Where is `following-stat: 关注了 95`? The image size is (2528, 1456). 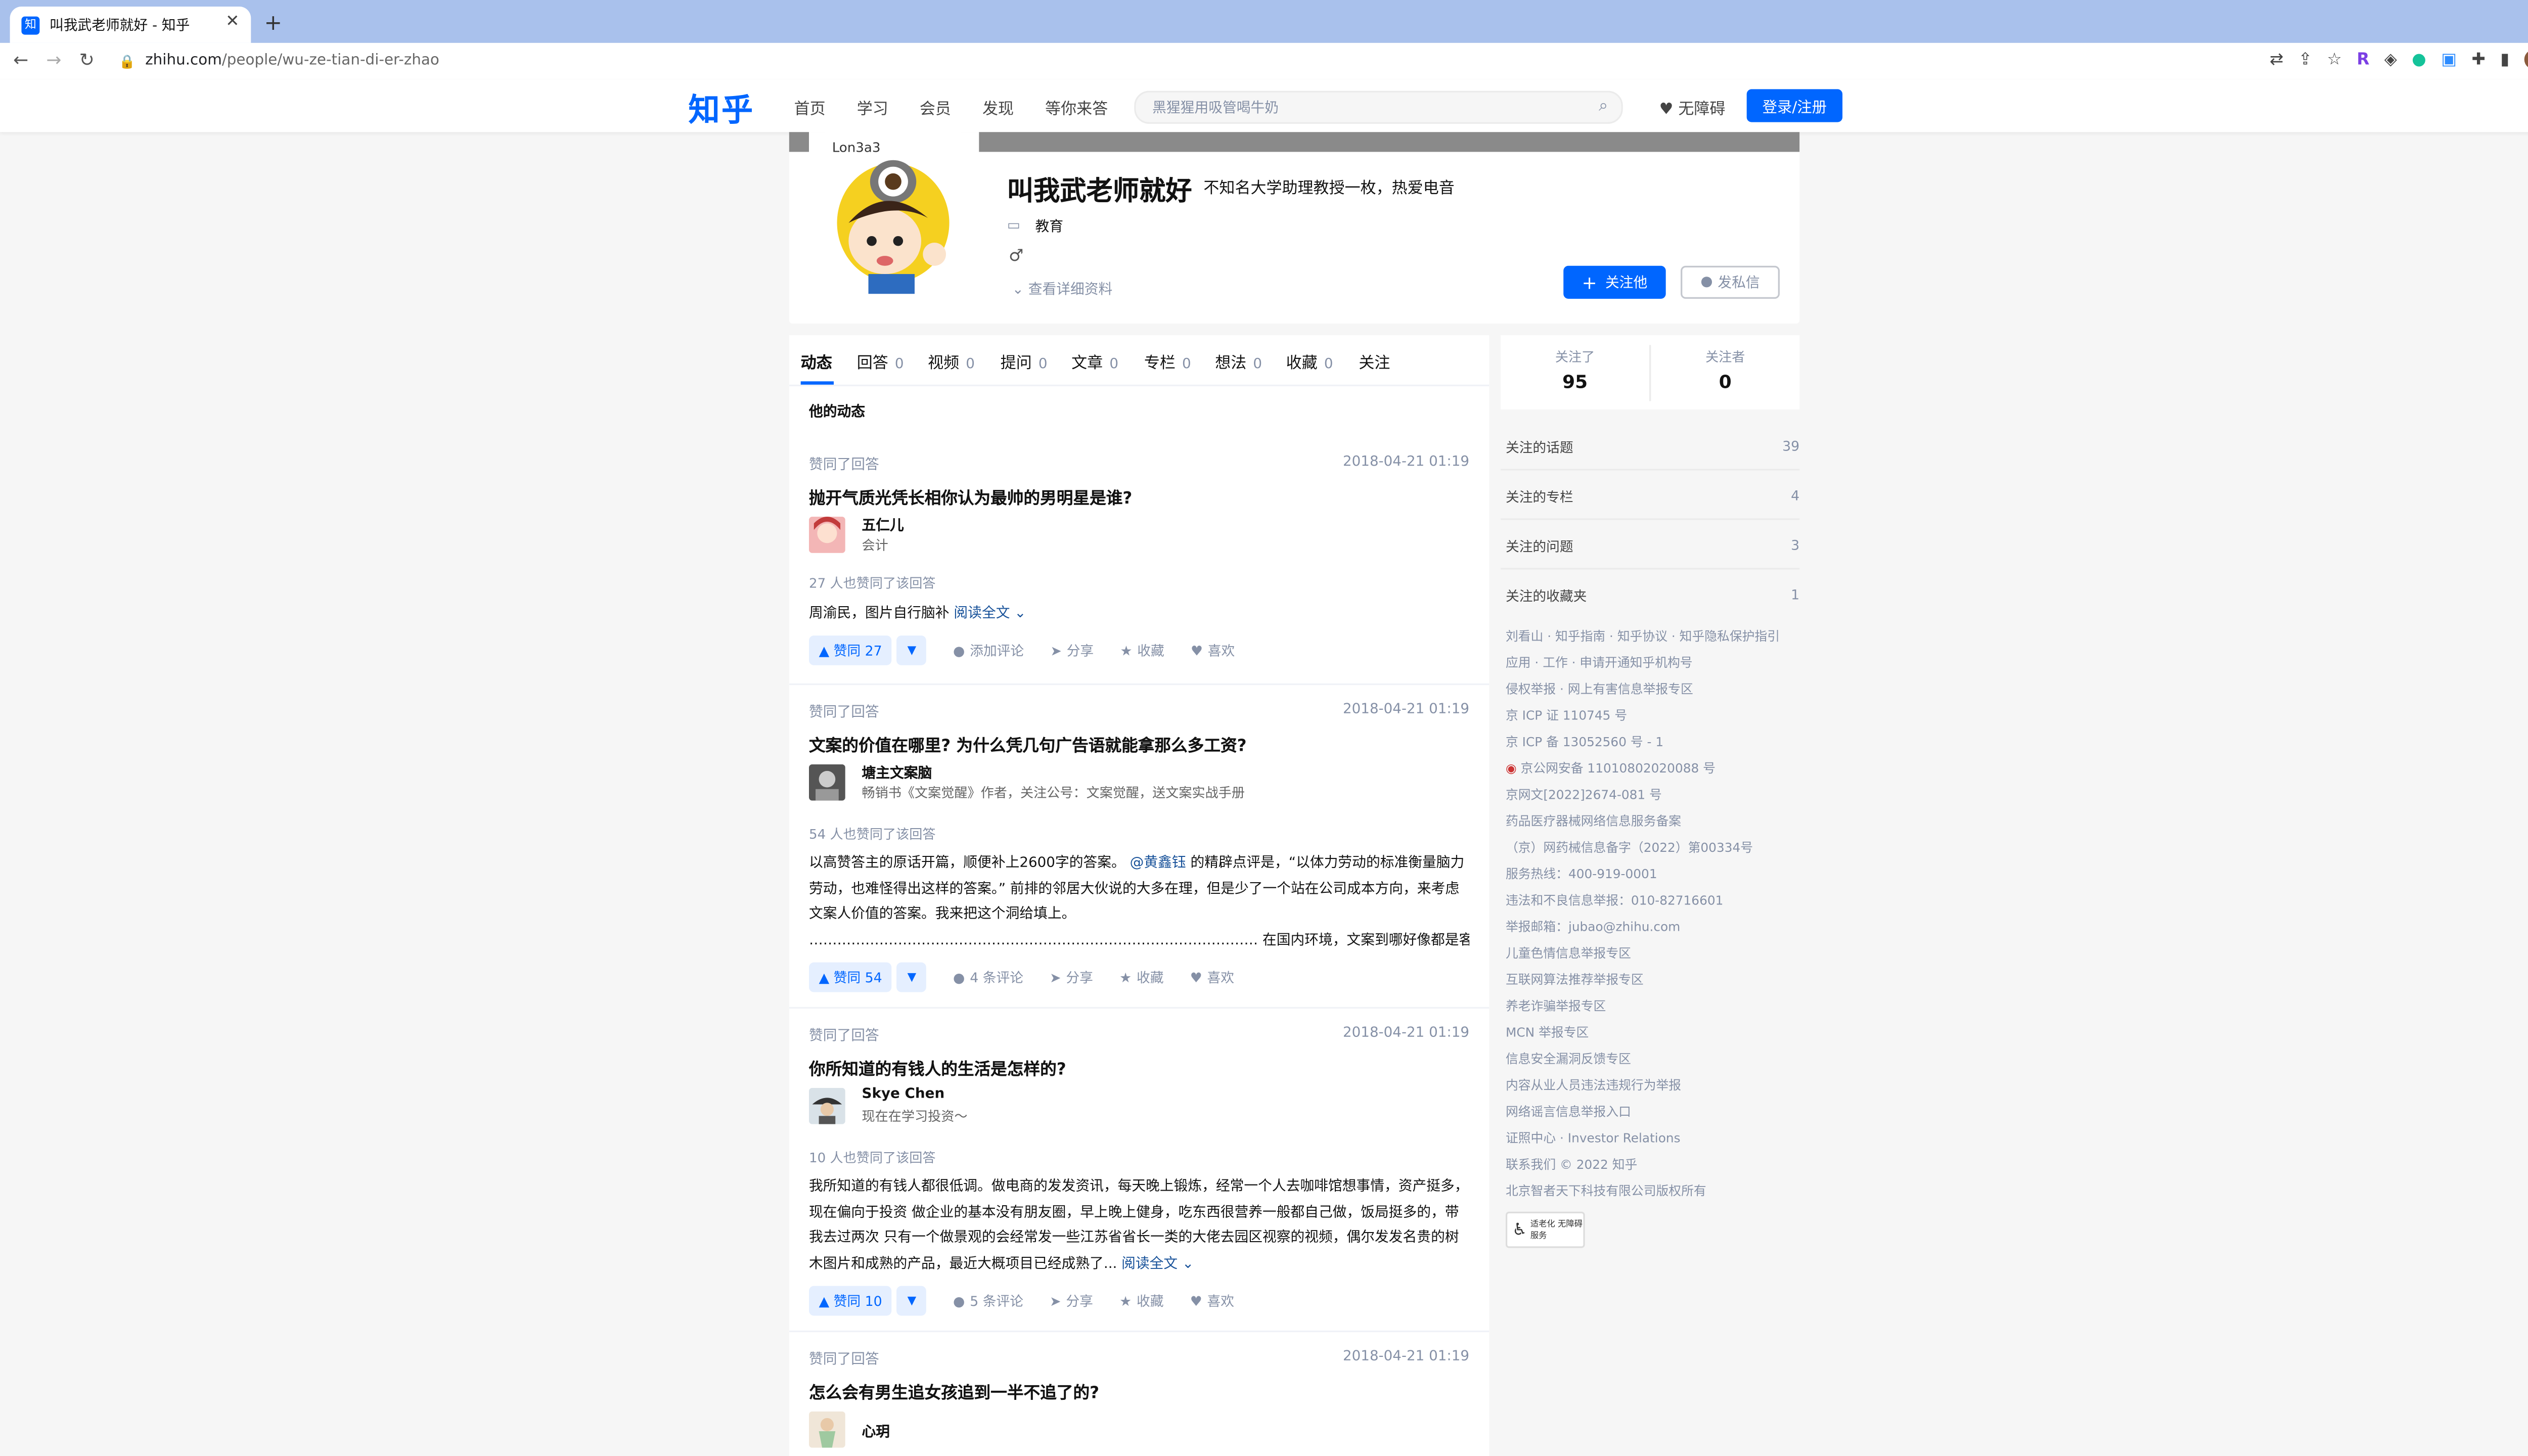
following-stat: 关注了 95 is located at coordinates (1575, 370).